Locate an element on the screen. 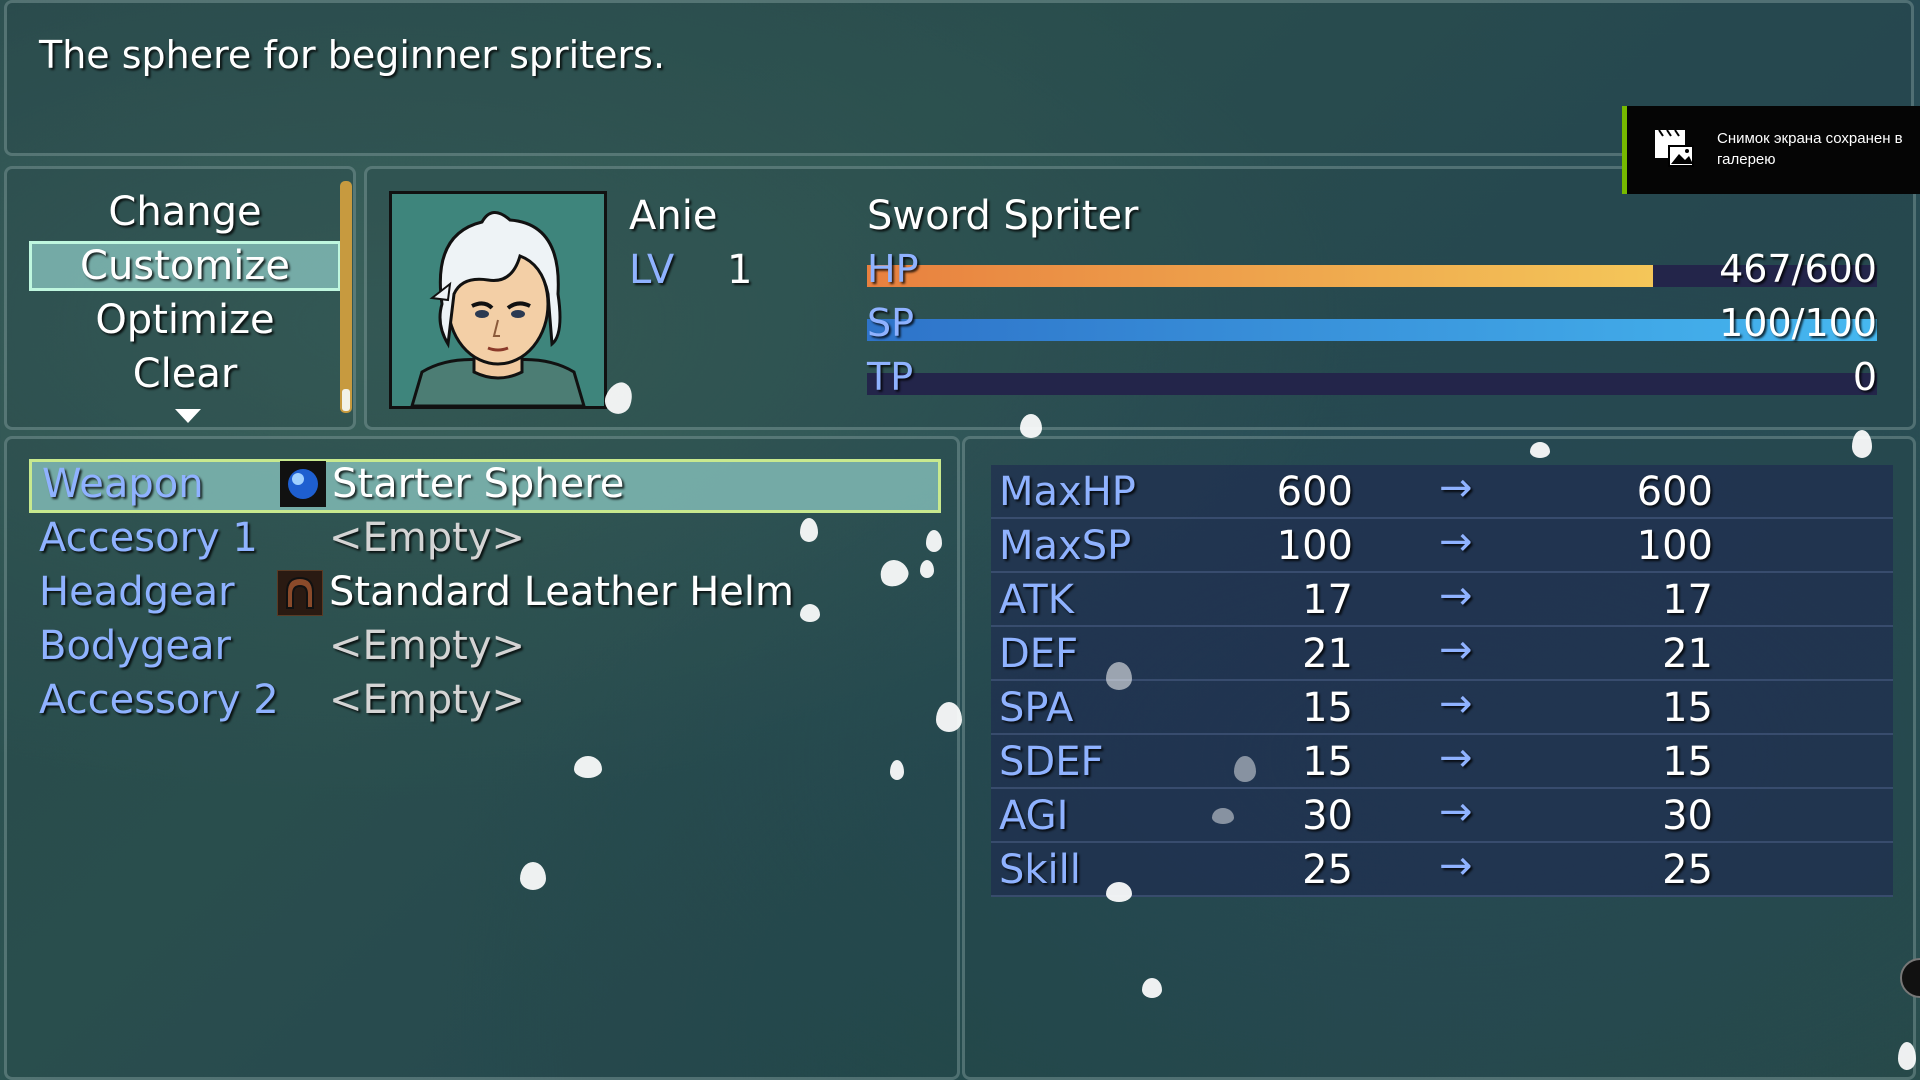 The height and width of the screenshot is (1080, 1920). slot-row-accessory-2: Accessory 2 <Empty> is located at coordinates (485, 702).